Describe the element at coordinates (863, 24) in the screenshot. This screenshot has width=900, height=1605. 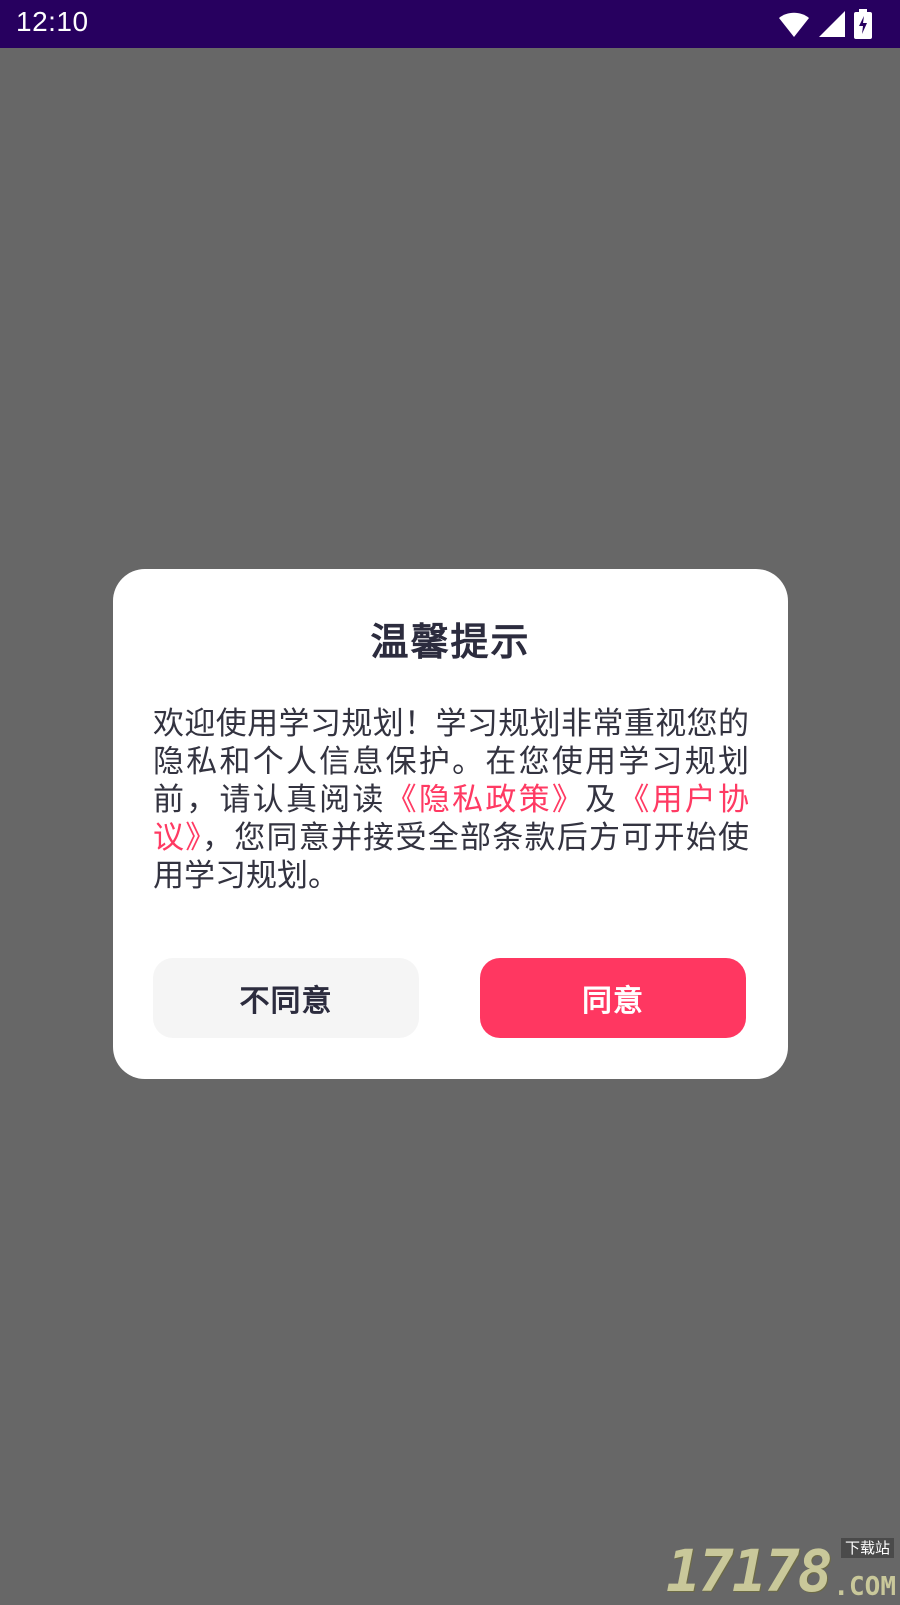
I see `battery-charging-icon` at that location.